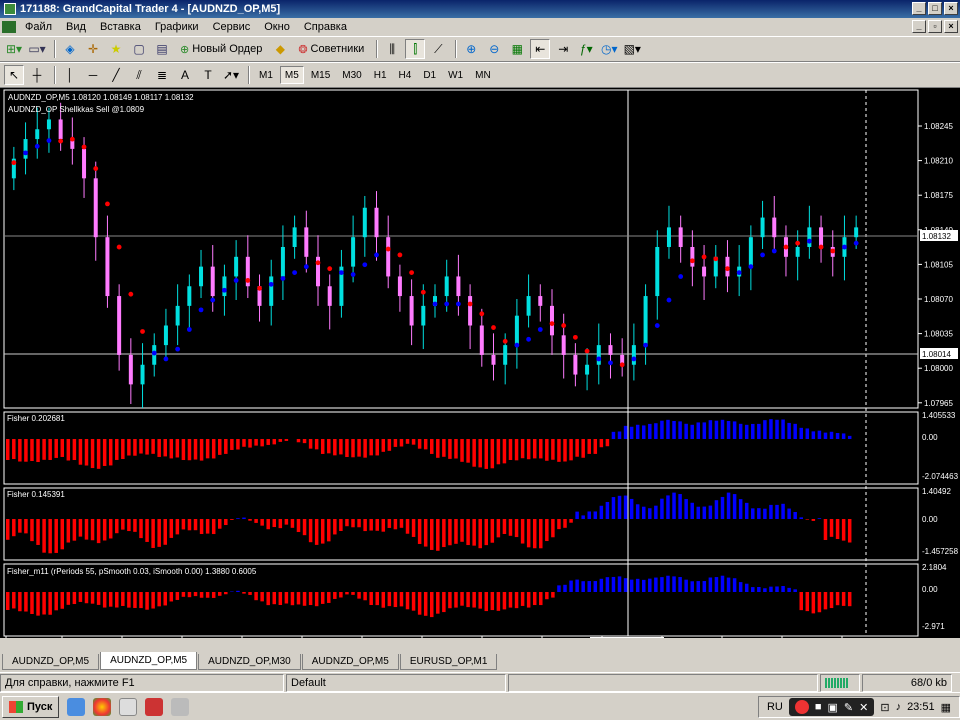 This screenshot has height=720, width=960. Describe the element at coordinates (185, 75) in the screenshot. I see `text-icon: A` at that location.